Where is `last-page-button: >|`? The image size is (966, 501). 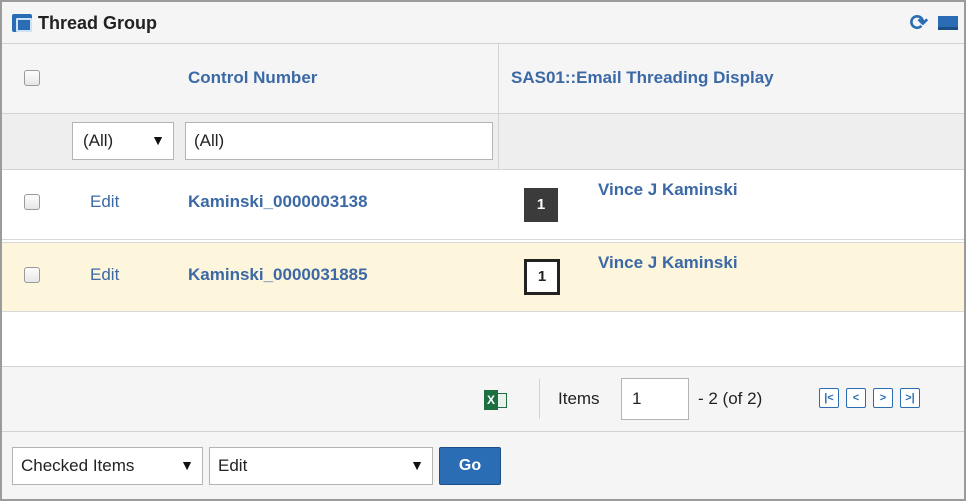
last-page-button: >| is located at coordinates (910, 398).